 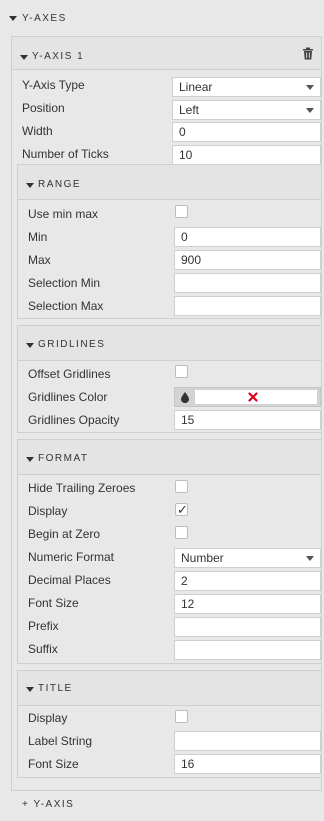 I want to click on add-y-axis-button: + Y-AXIS, so click(x=48, y=804).